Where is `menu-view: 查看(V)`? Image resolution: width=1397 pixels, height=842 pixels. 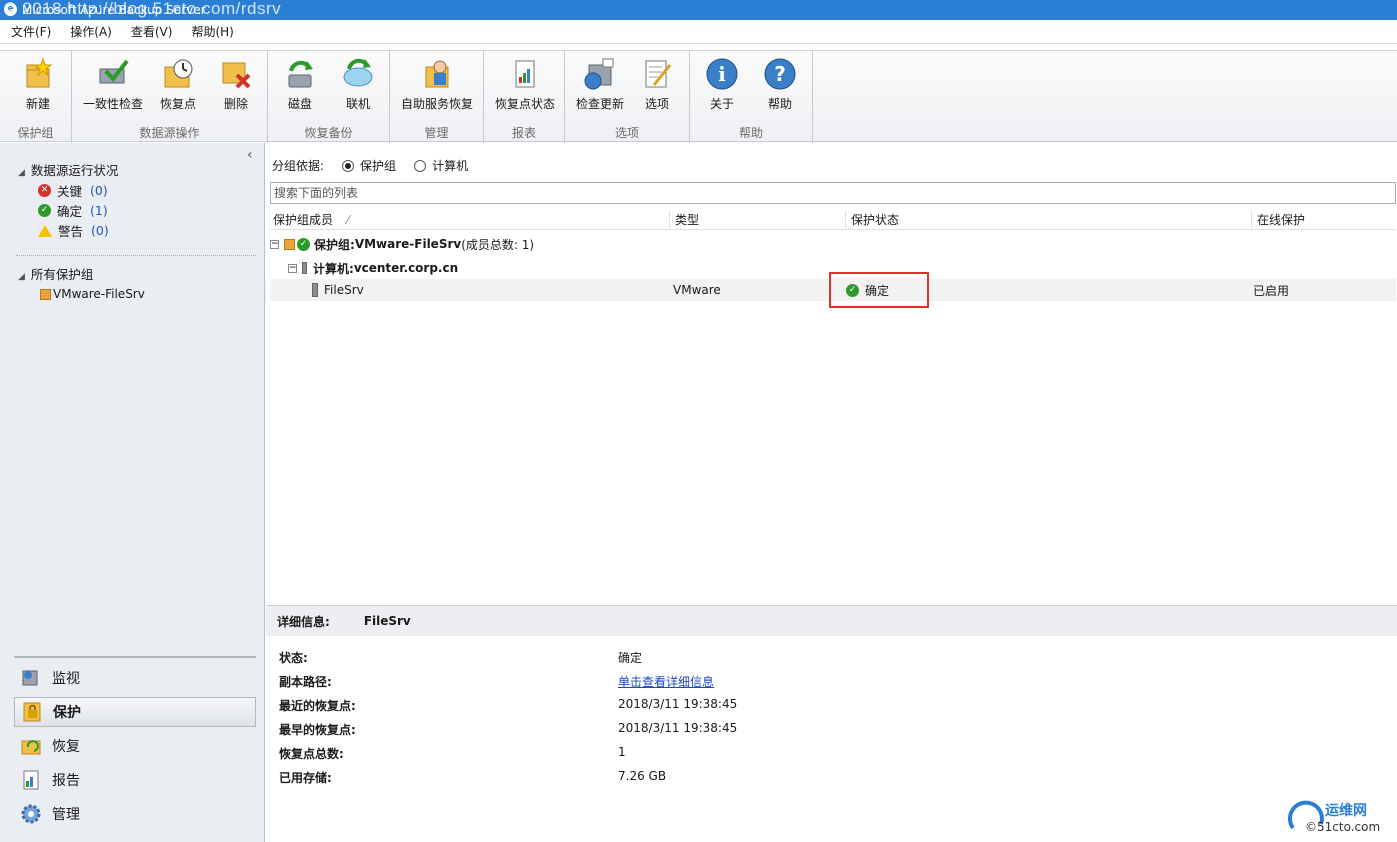 menu-view: 查看(V) is located at coordinates (150, 31).